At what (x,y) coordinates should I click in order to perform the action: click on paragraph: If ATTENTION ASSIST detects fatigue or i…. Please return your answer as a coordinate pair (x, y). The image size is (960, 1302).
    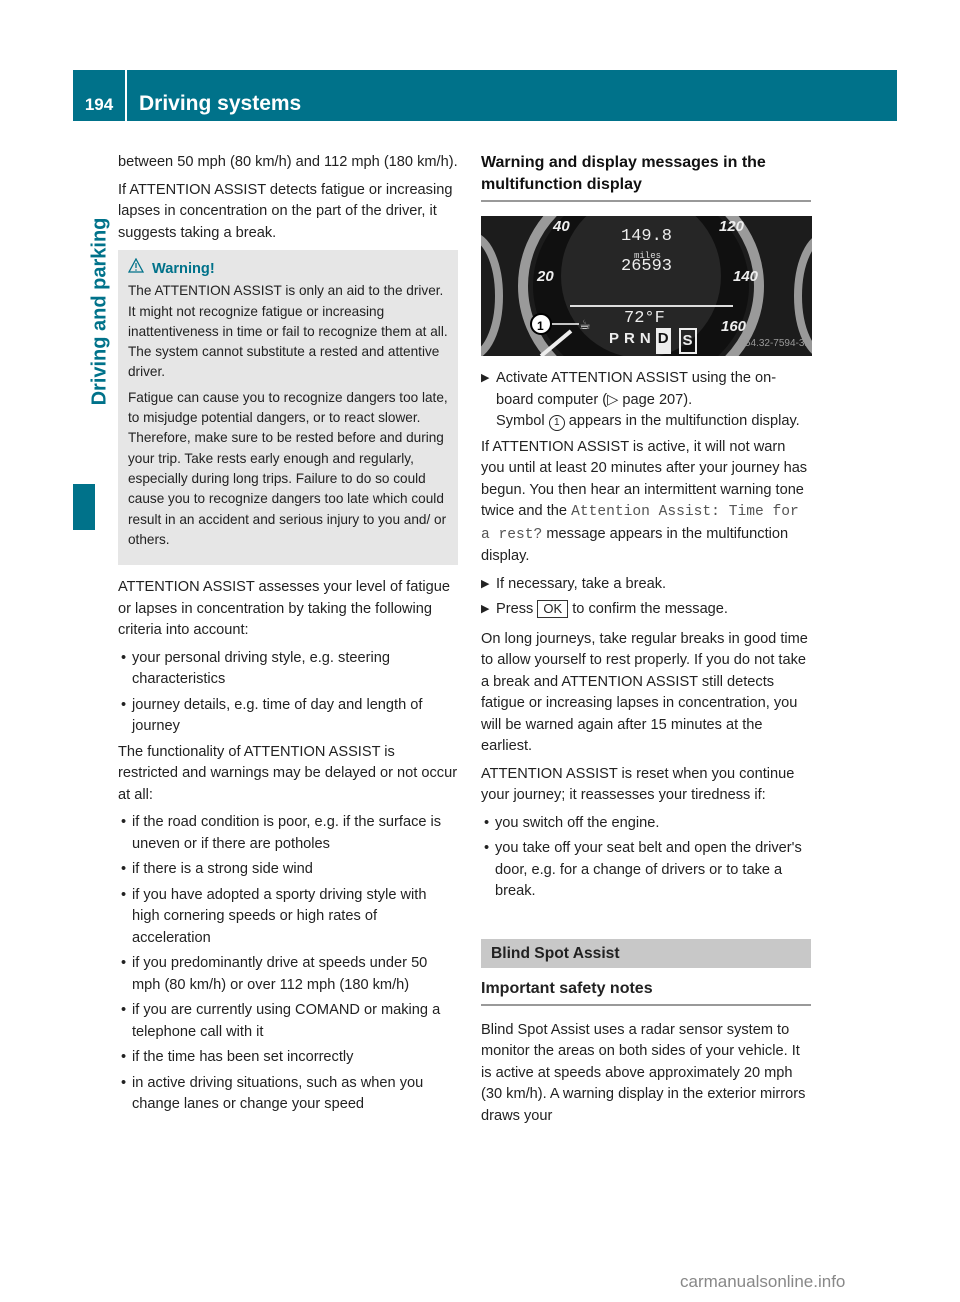
    Looking at the image, I should click on (285, 211).